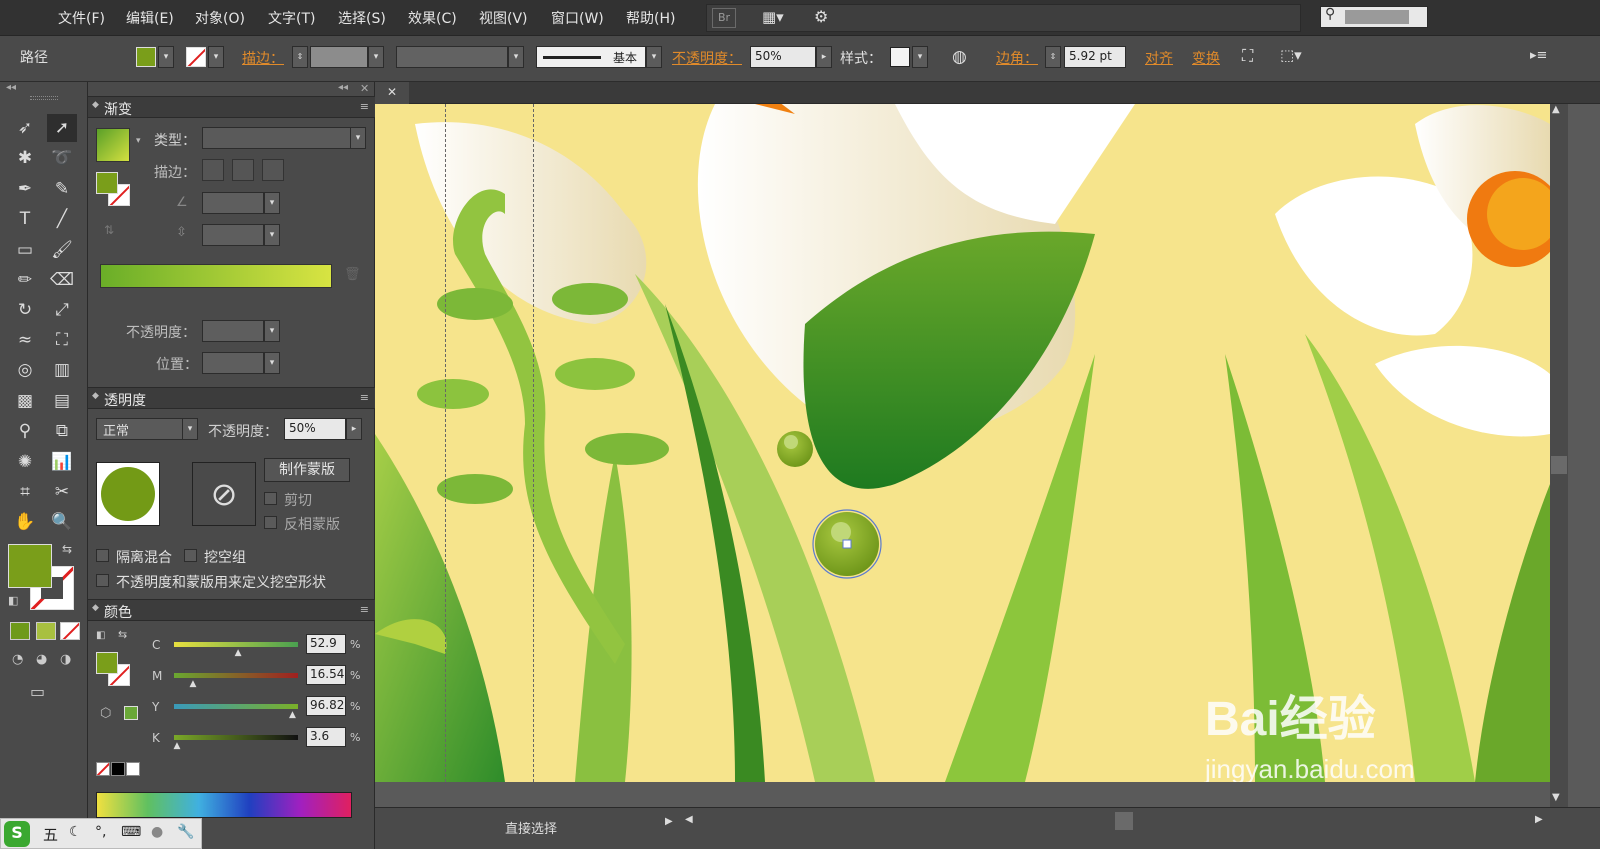 The width and height of the screenshot is (1600, 849). Describe the element at coordinates (376, 57) in the screenshot. I see `stroke-weight-dropdown: ▾` at that location.